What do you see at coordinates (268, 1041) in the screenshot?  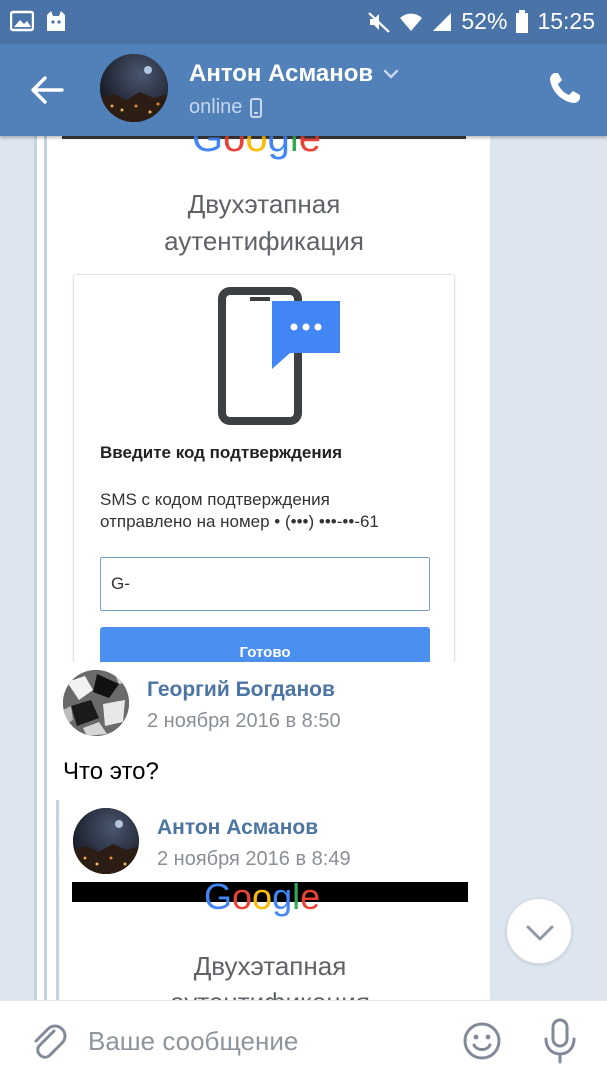 I see `message-input` at bounding box center [268, 1041].